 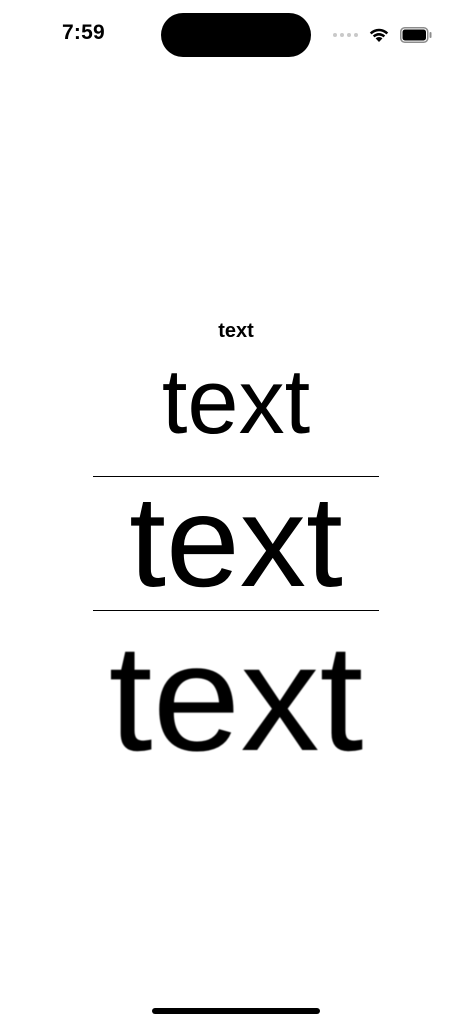 I want to click on text-label-small: text, so click(x=236, y=331).